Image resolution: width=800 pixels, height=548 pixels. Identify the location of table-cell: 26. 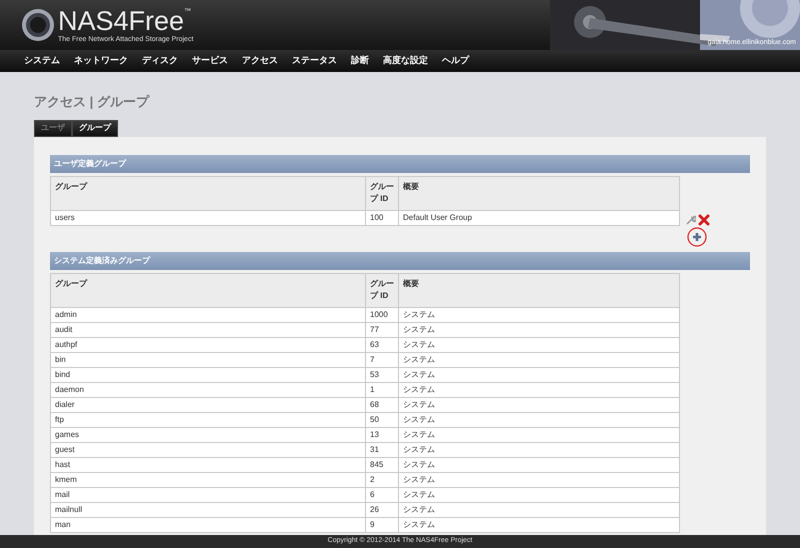
(382, 509).